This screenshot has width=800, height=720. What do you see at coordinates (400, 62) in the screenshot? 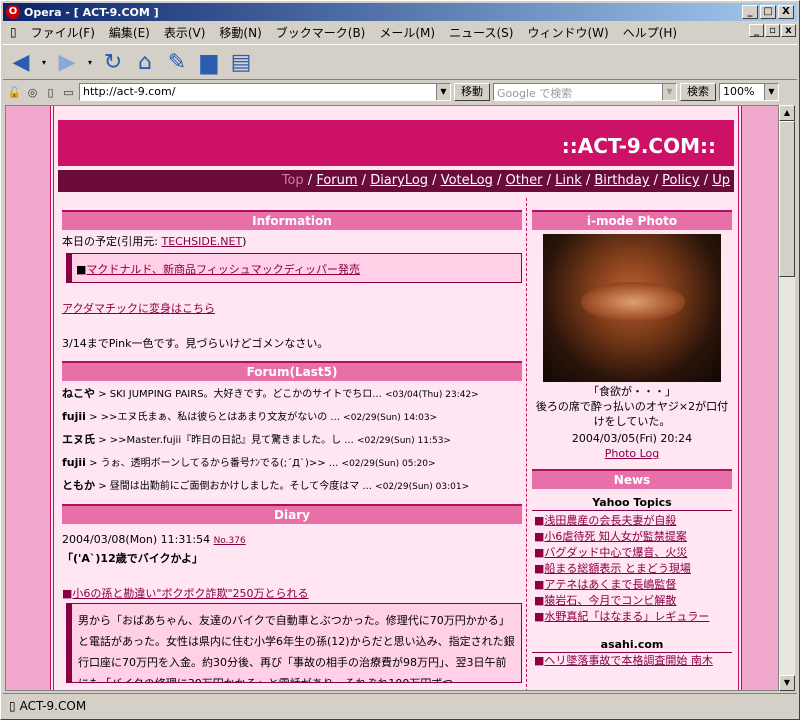
I see `nav-toolbar: ◀ ▾ ▶ ▾ ↻ ⌂ ✎ ▆ ▤` at bounding box center [400, 62].